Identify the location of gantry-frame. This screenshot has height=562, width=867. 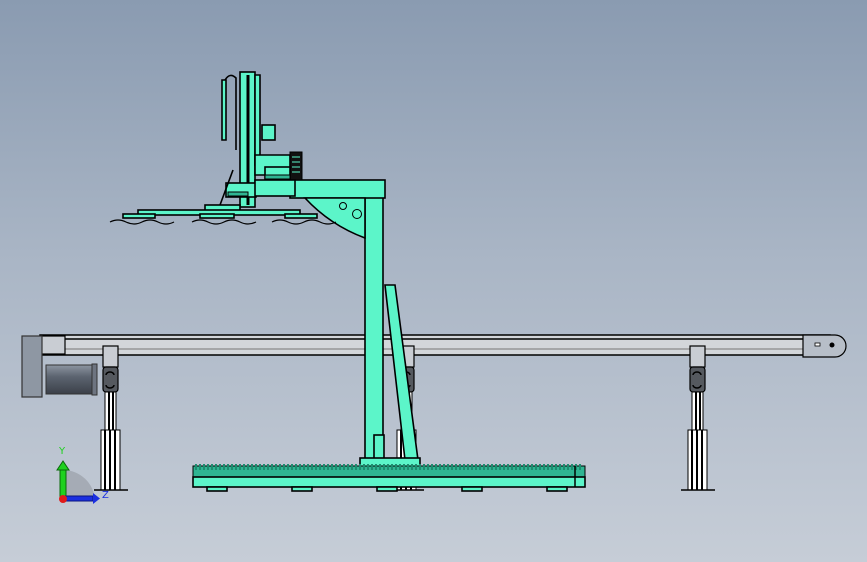
(355, 323).